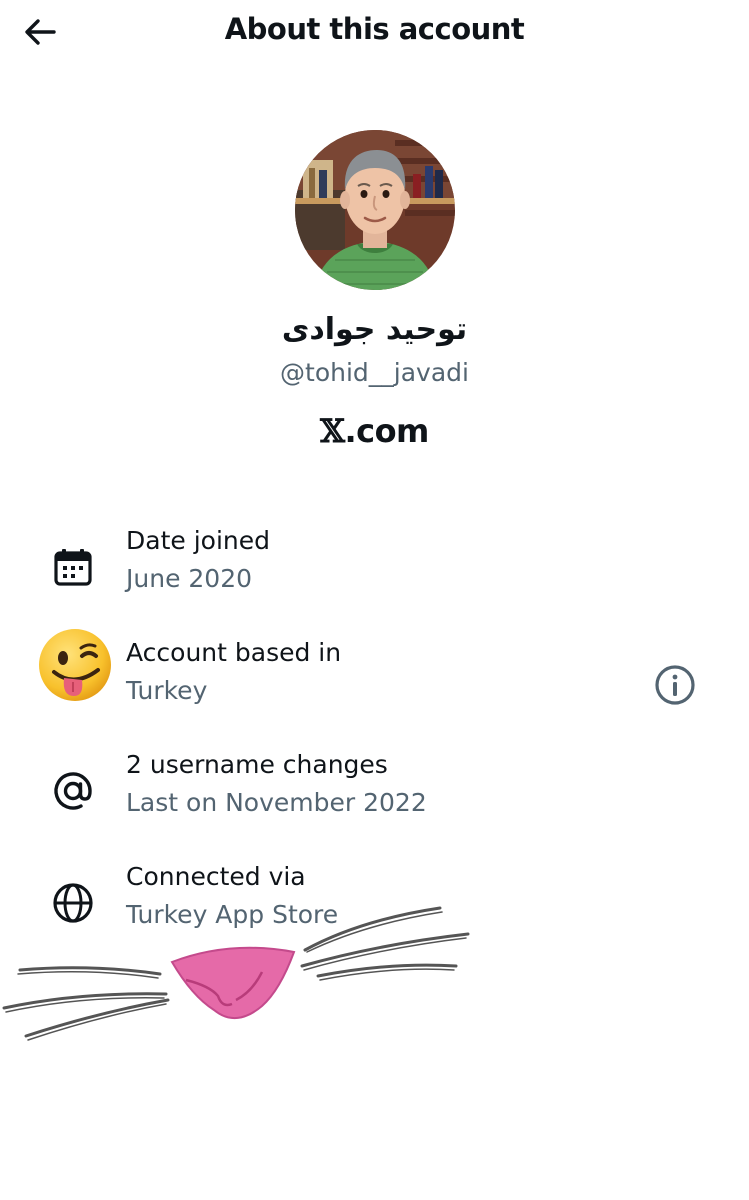 The height and width of the screenshot is (1200, 749). Describe the element at coordinates (75, 665) in the screenshot. I see `winking-tongue-emoji-icon` at that location.